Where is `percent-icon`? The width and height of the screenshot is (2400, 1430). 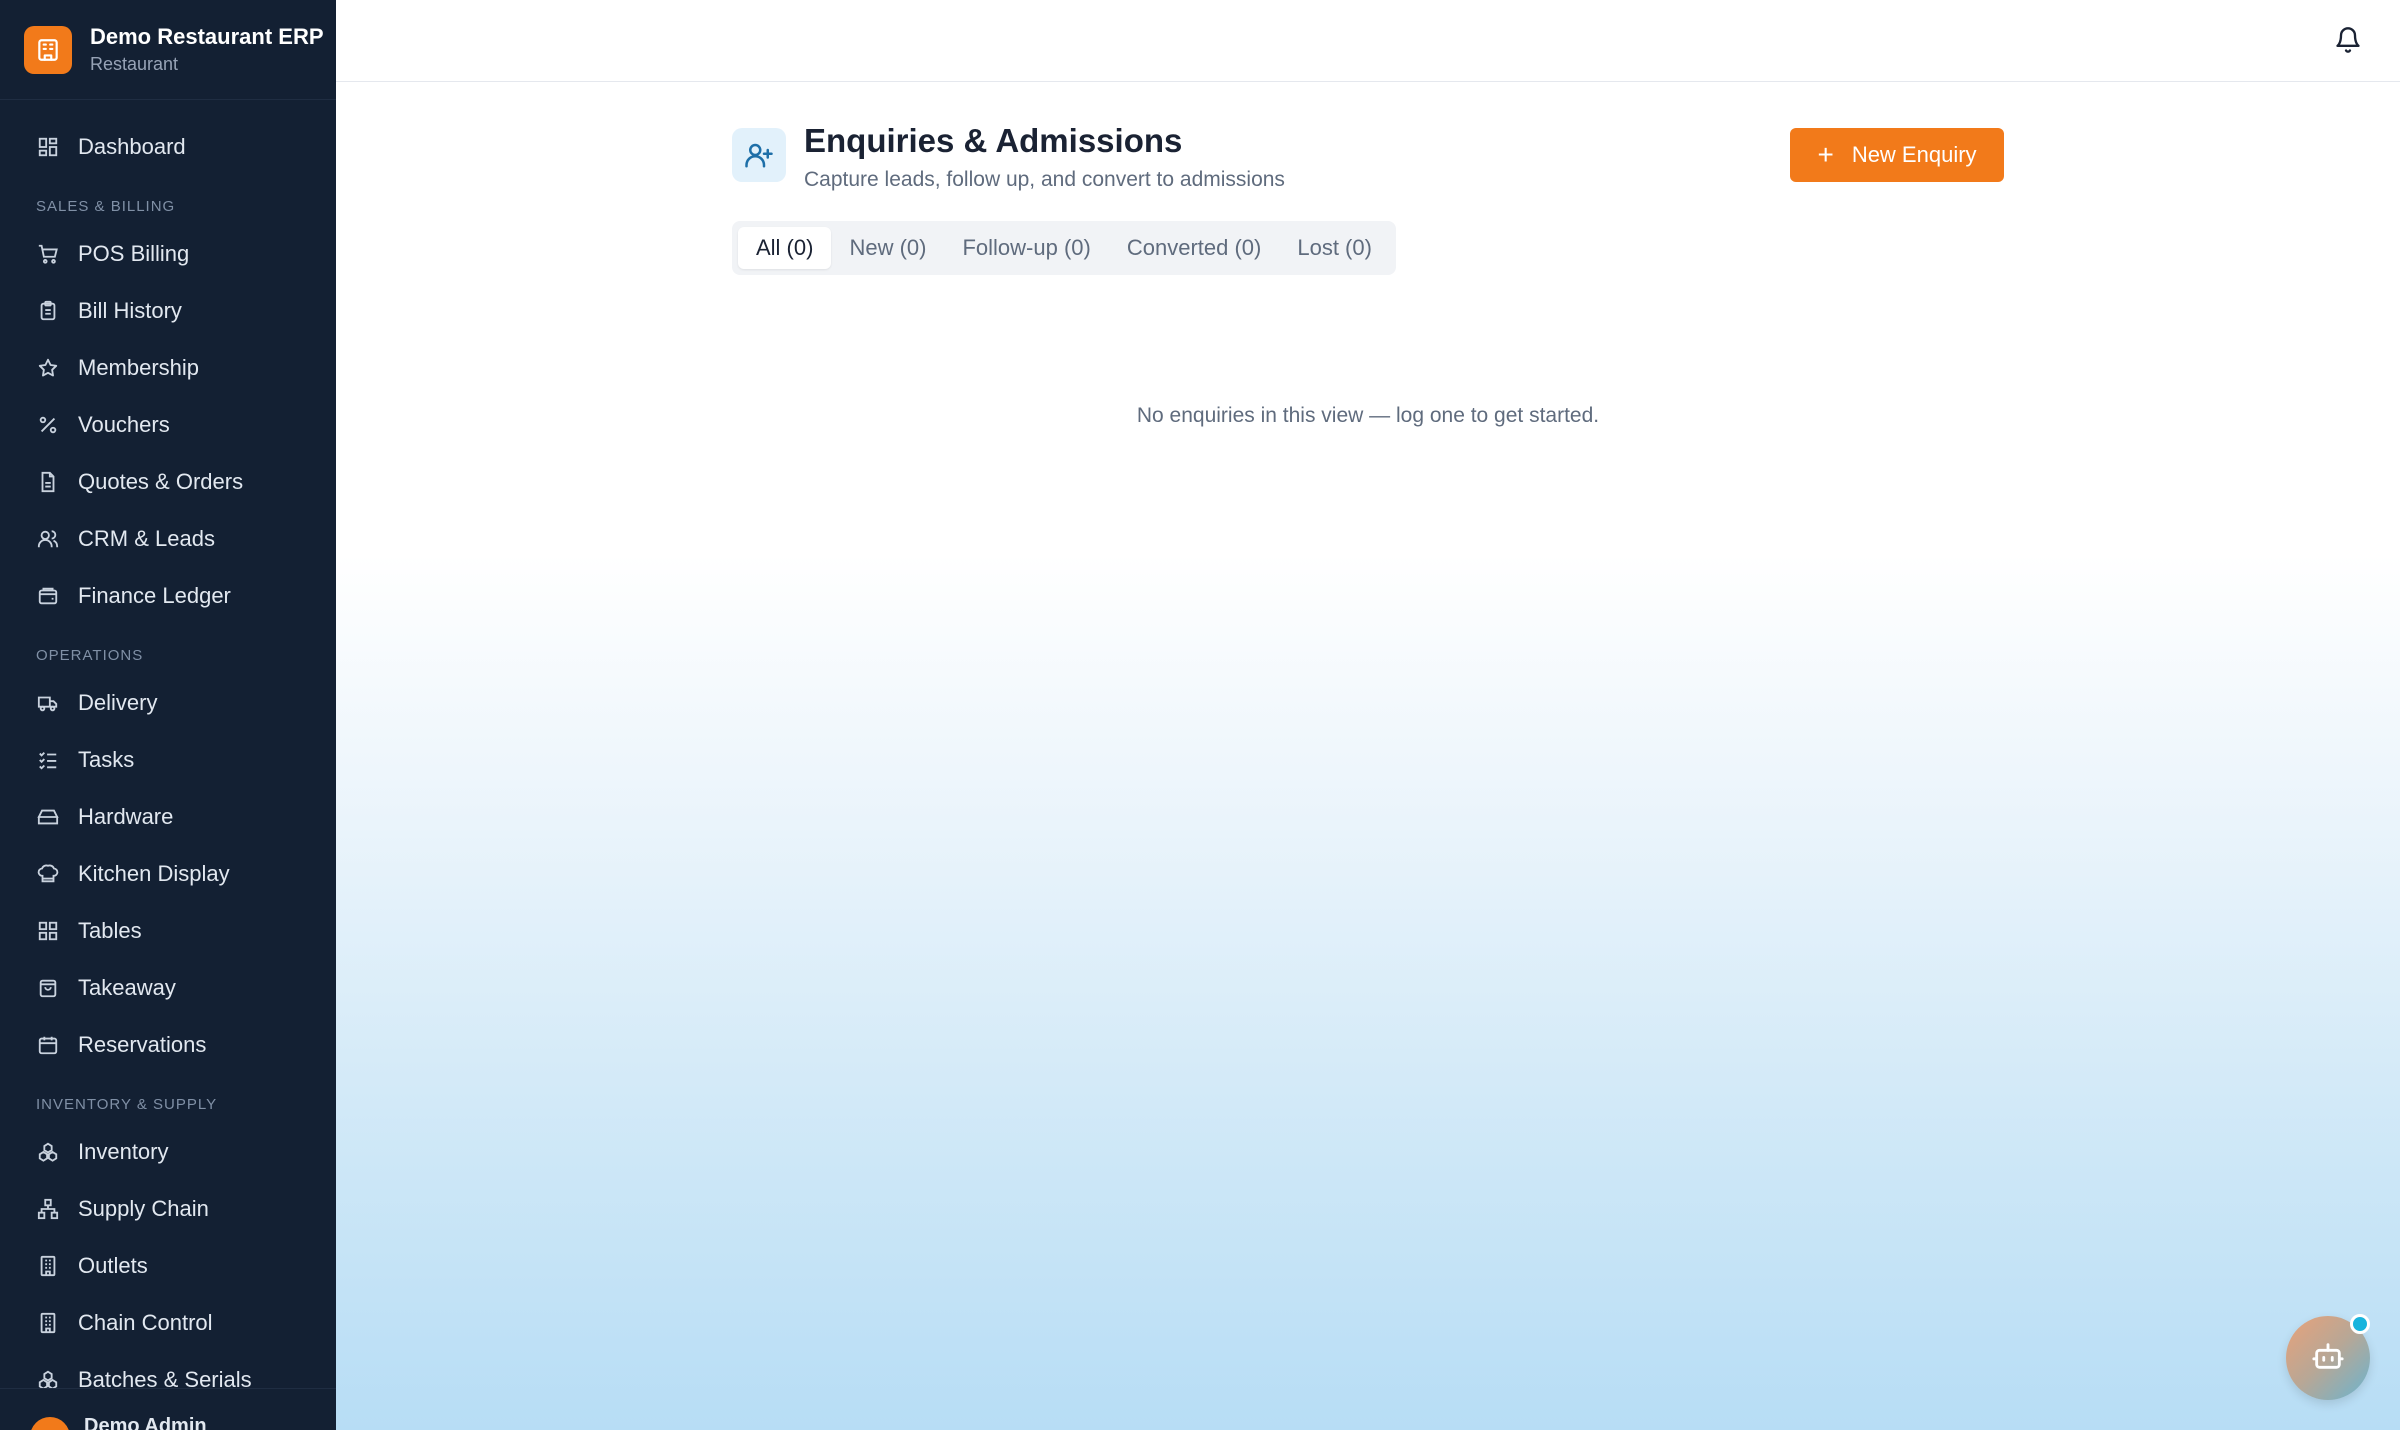
percent-icon is located at coordinates (48, 425).